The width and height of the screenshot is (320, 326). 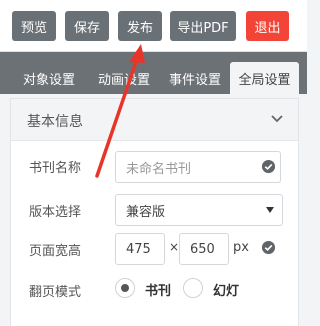 What do you see at coordinates (193, 288) in the screenshot?
I see `flip-mode-slide-radio` at bounding box center [193, 288].